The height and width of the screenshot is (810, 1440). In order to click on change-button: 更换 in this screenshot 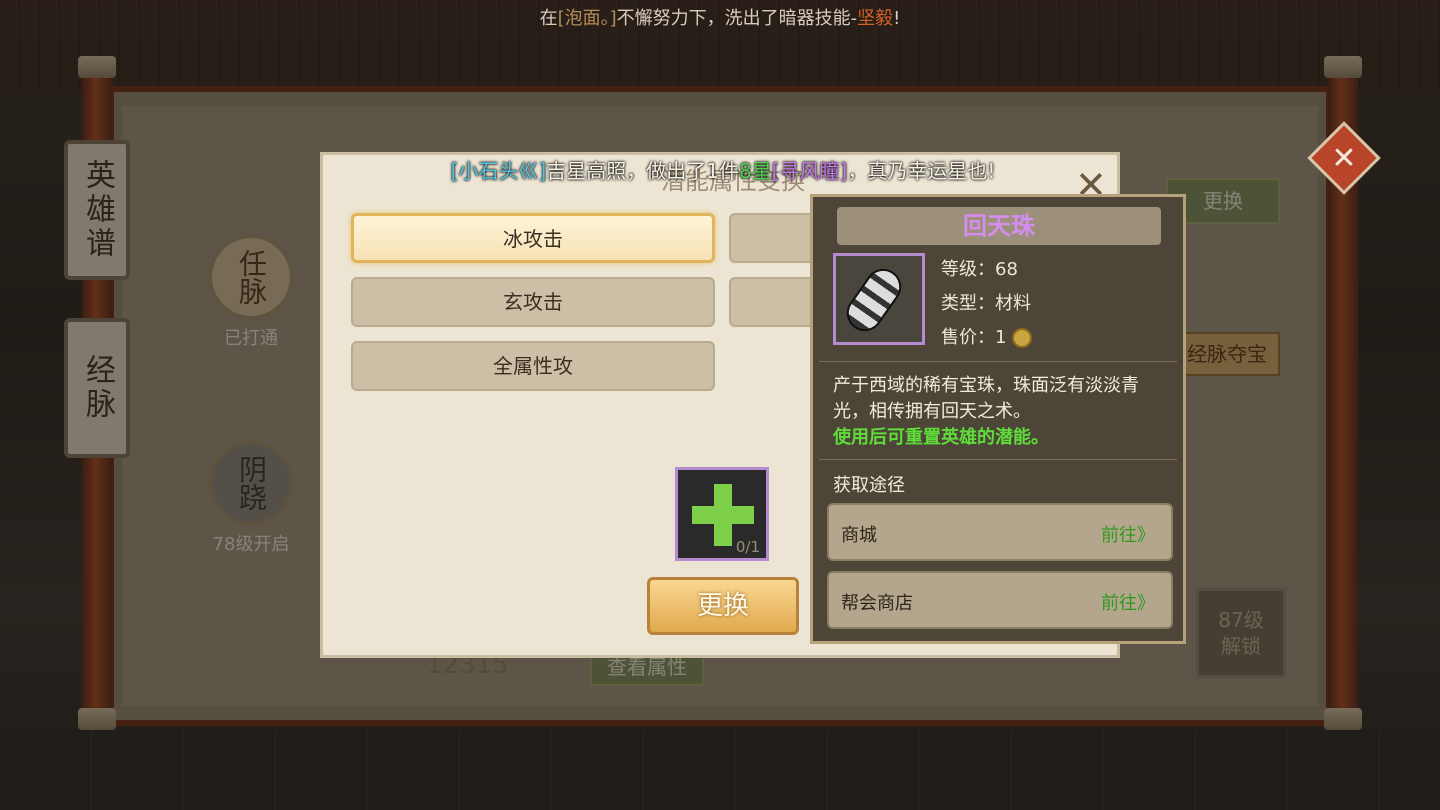, I will do `click(723, 606)`.